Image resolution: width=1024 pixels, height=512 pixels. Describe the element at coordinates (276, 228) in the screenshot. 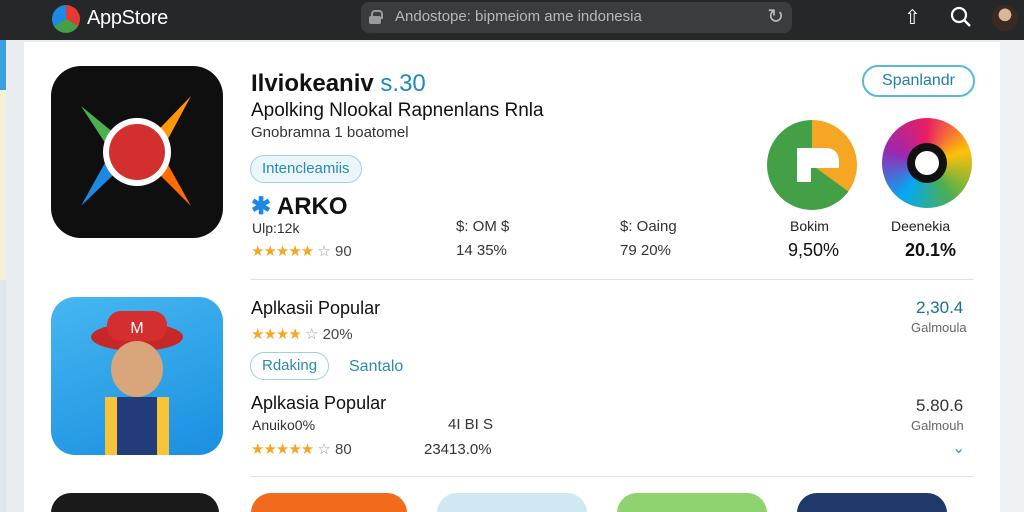

I see `stat-label: Ulp:12k` at that location.